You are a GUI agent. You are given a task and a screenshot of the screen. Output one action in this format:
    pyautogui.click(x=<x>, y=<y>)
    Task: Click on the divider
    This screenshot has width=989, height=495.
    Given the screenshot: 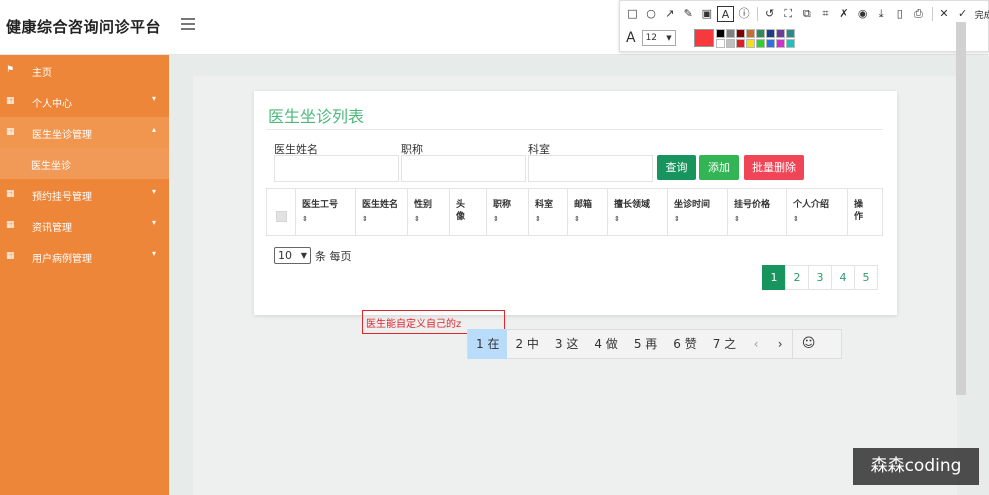 What is the action you would take?
    pyautogui.click(x=574, y=129)
    